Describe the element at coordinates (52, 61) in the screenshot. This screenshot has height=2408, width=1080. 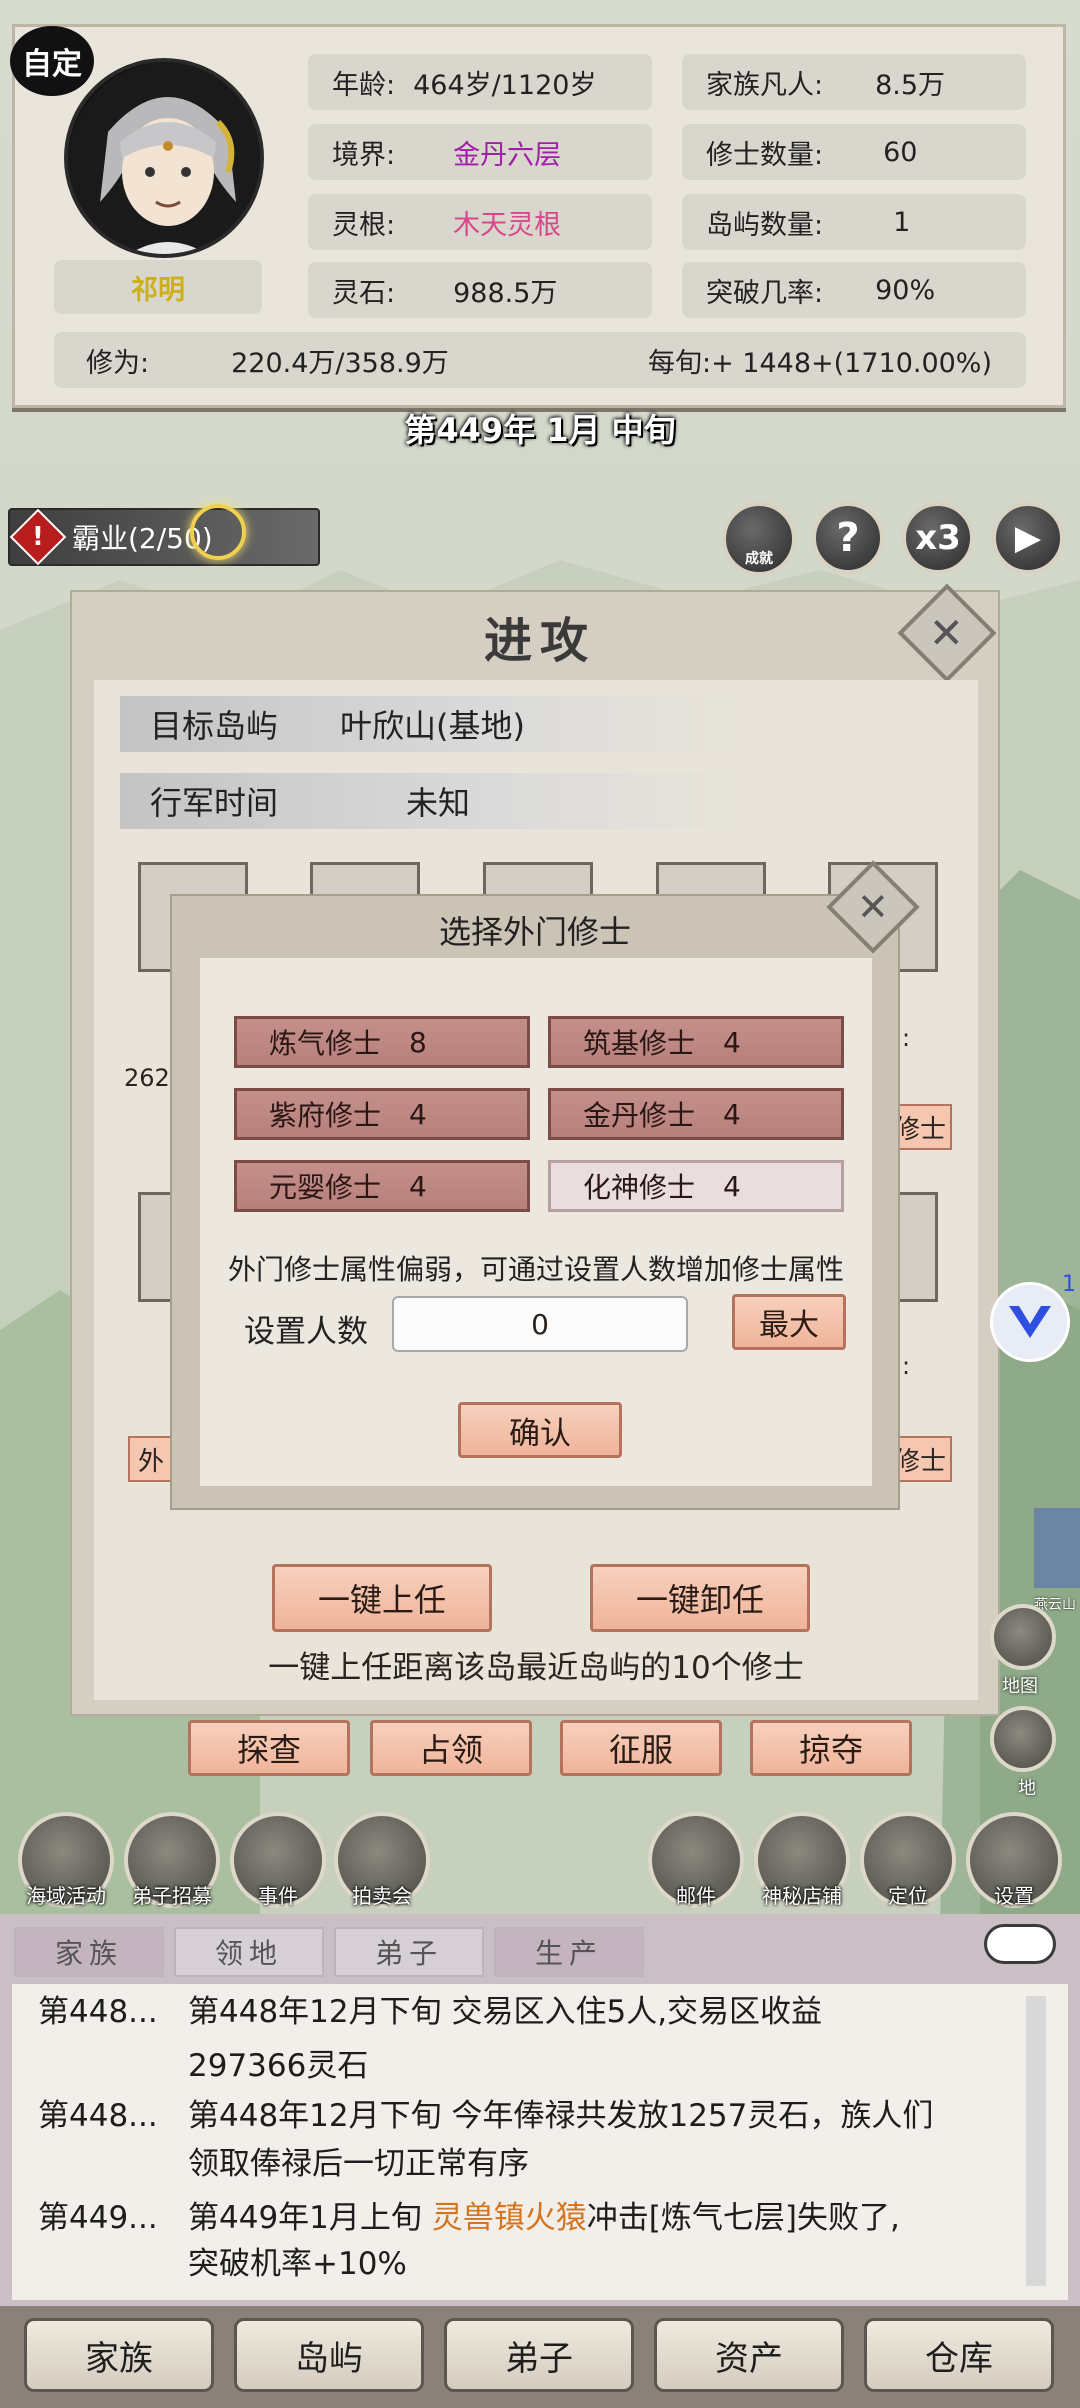
I see `auto-badge: 自定` at that location.